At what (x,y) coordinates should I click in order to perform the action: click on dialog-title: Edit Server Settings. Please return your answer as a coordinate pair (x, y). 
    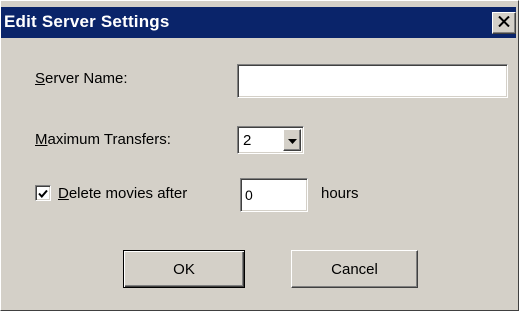
    Looking at the image, I should click on (87, 21).